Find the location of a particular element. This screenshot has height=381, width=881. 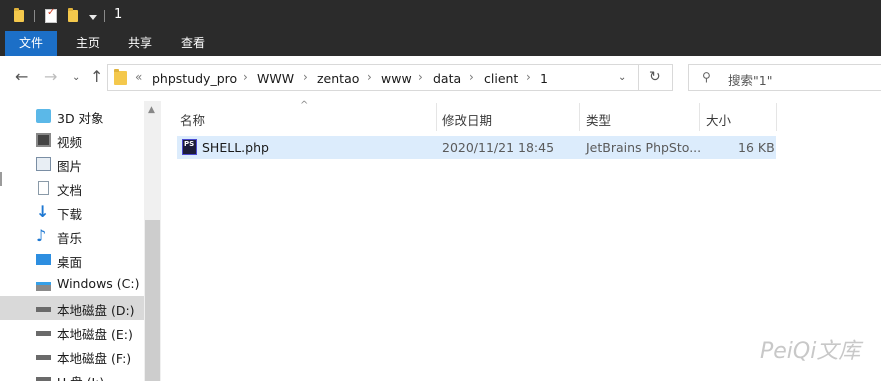

usb-drive-icon is located at coordinates (43, 379).